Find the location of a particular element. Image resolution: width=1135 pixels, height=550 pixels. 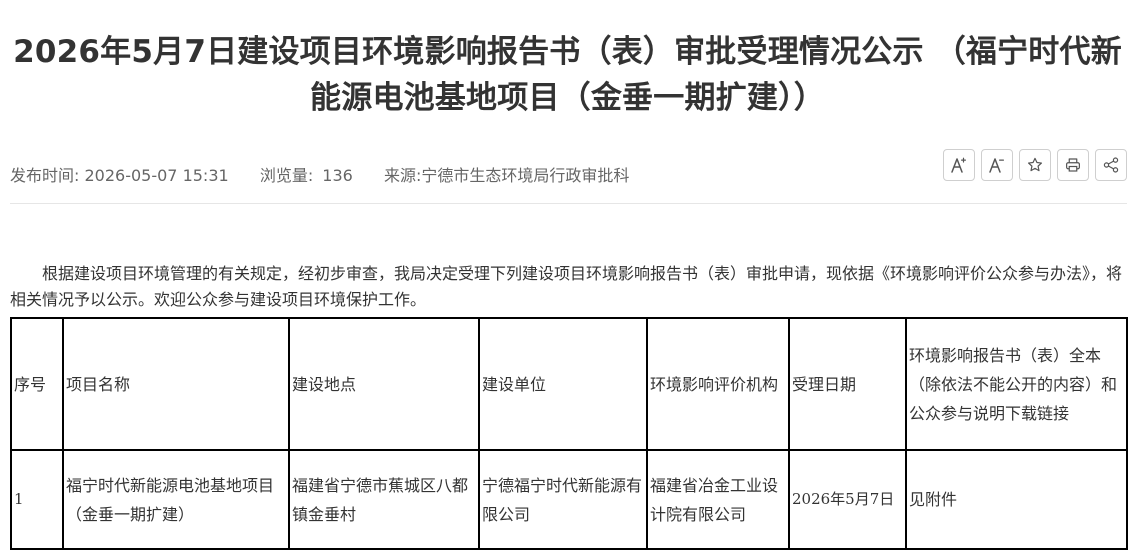

row-eia-organization: 福建省冶金工业设计院有限公司 is located at coordinates (718, 499).